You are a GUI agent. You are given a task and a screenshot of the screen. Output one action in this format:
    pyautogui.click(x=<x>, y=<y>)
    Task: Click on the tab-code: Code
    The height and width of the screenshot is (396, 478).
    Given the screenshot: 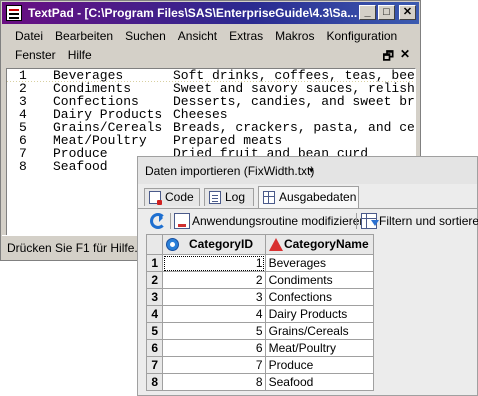 What is the action you would take?
    pyautogui.click(x=172, y=197)
    